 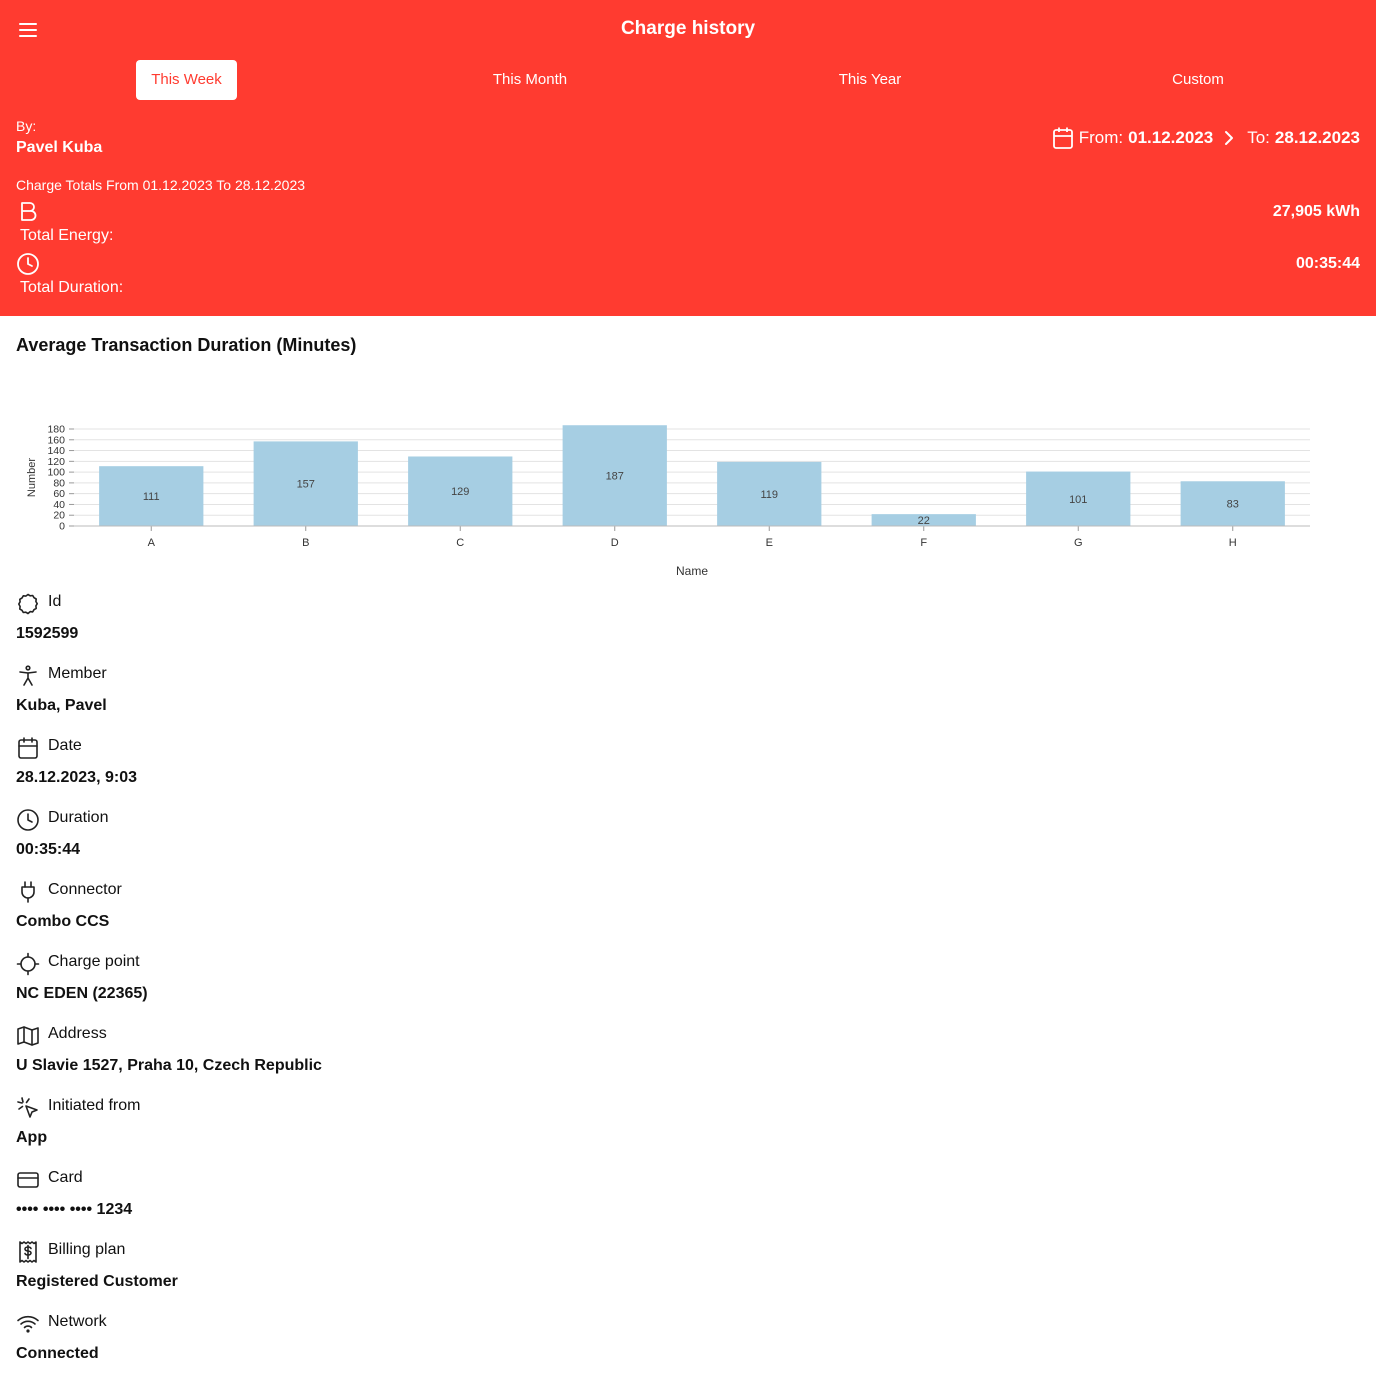 I want to click on x-tick-label: E, so click(x=769, y=543).